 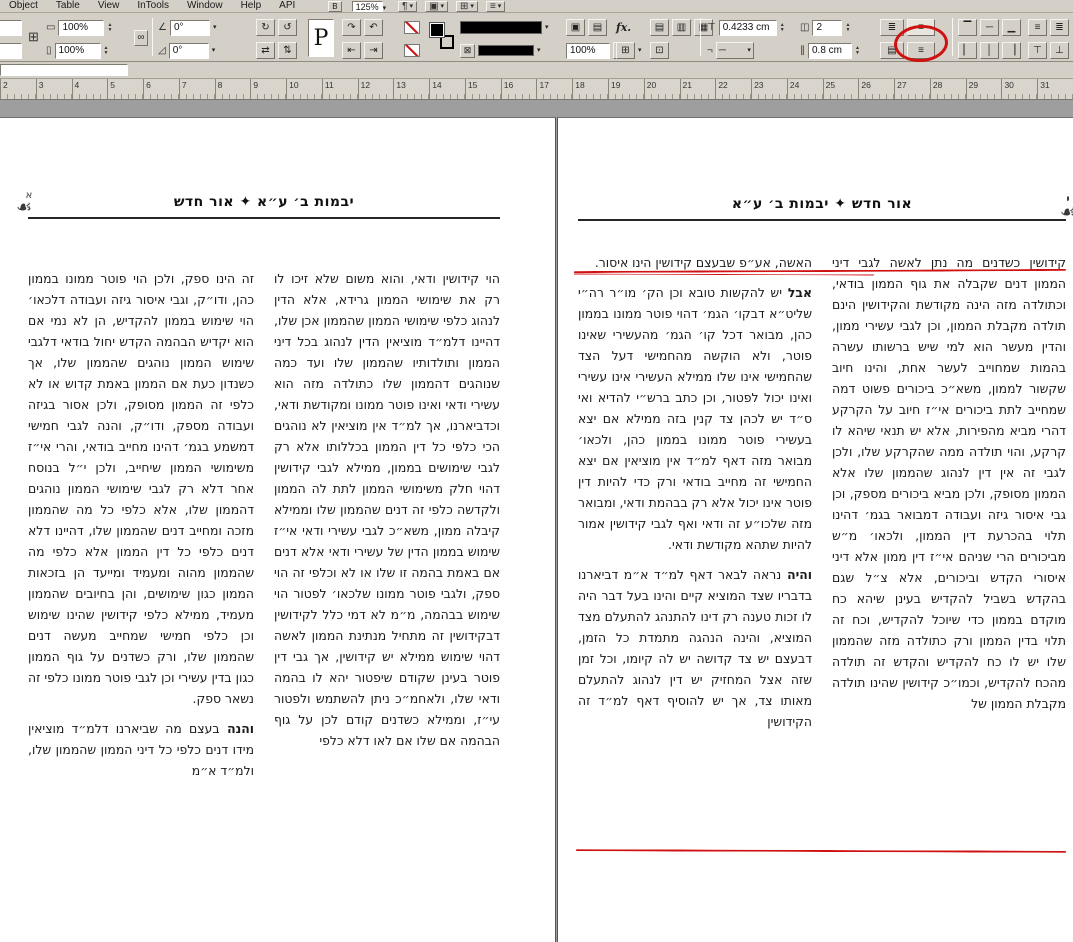 I want to click on rotate-cw-button: ↻, so click(x=265, y=27).